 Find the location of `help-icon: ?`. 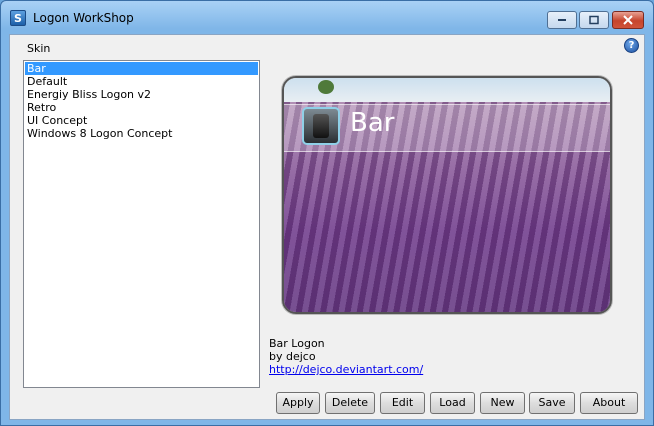

help-icon: ? is located at coordinates (631, 45).